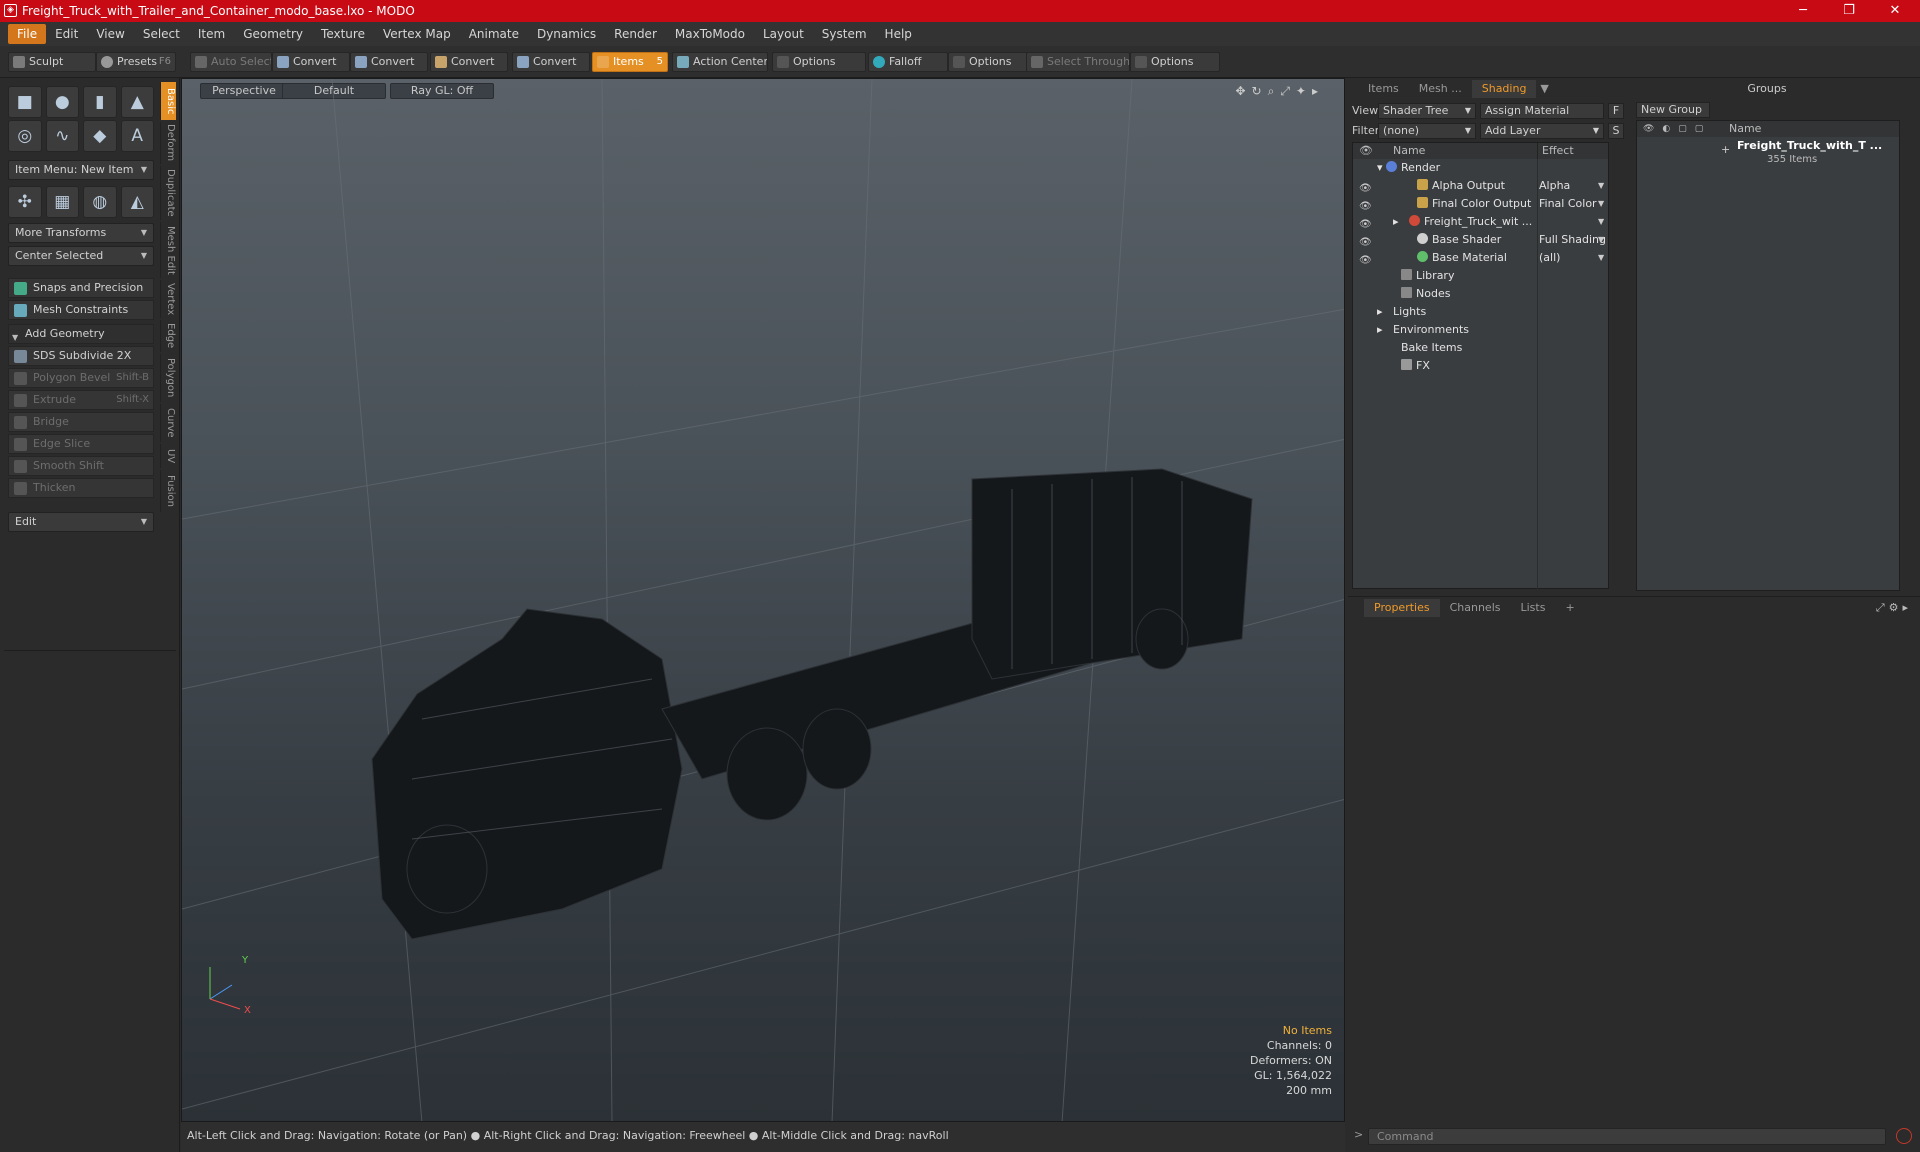 The height and width of the screenshot is (1152, 1920). Describe the element at coordinates (343, 34) in the screenshot. I see `menu-texture: Texture` at that location.